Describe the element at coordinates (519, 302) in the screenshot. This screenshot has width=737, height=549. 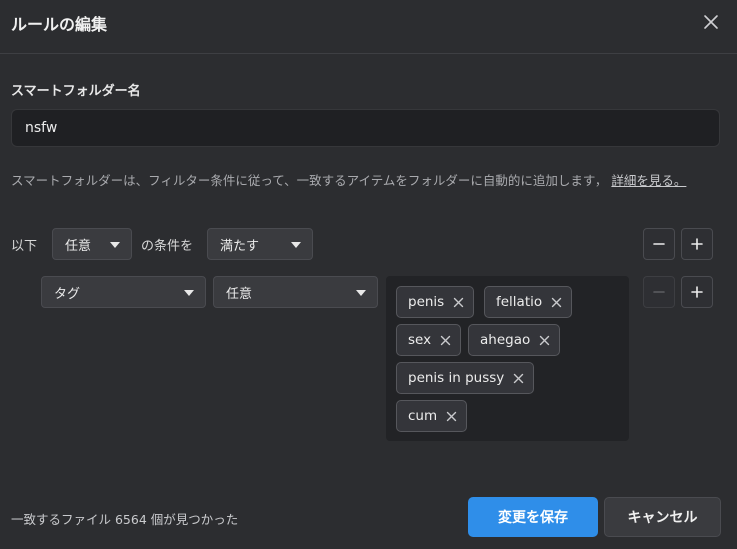
I see `tag-chip-label: fellatio` at that location.